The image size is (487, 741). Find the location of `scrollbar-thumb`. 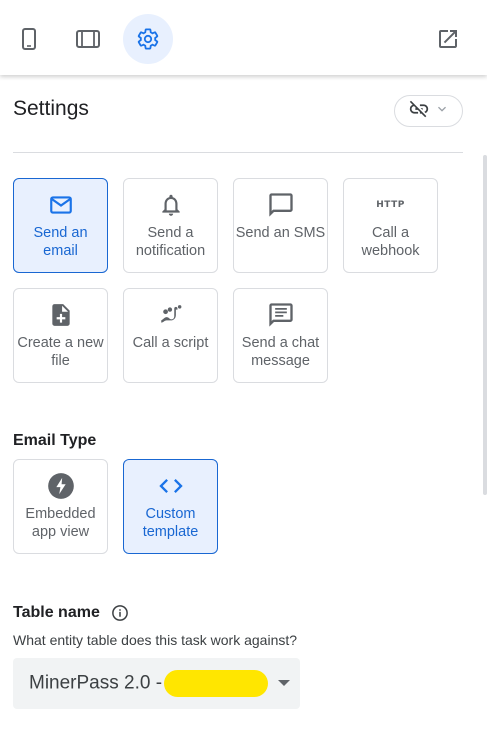

scrollbar-thumb is located at coordinates (485, 325).